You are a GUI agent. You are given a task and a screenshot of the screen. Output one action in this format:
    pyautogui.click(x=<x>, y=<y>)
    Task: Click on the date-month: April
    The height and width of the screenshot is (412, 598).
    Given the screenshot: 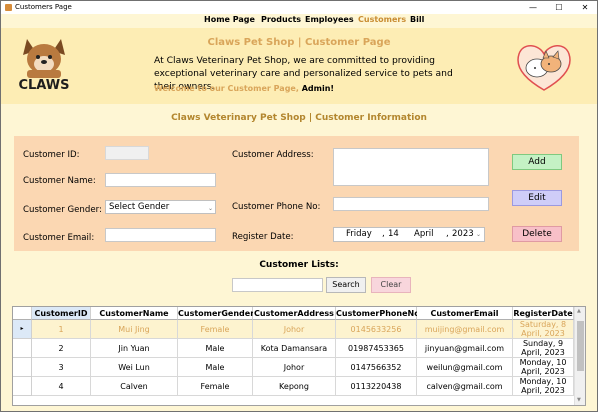 What is the action you would take?
    pyautogui.click(x=424, y=234)
    